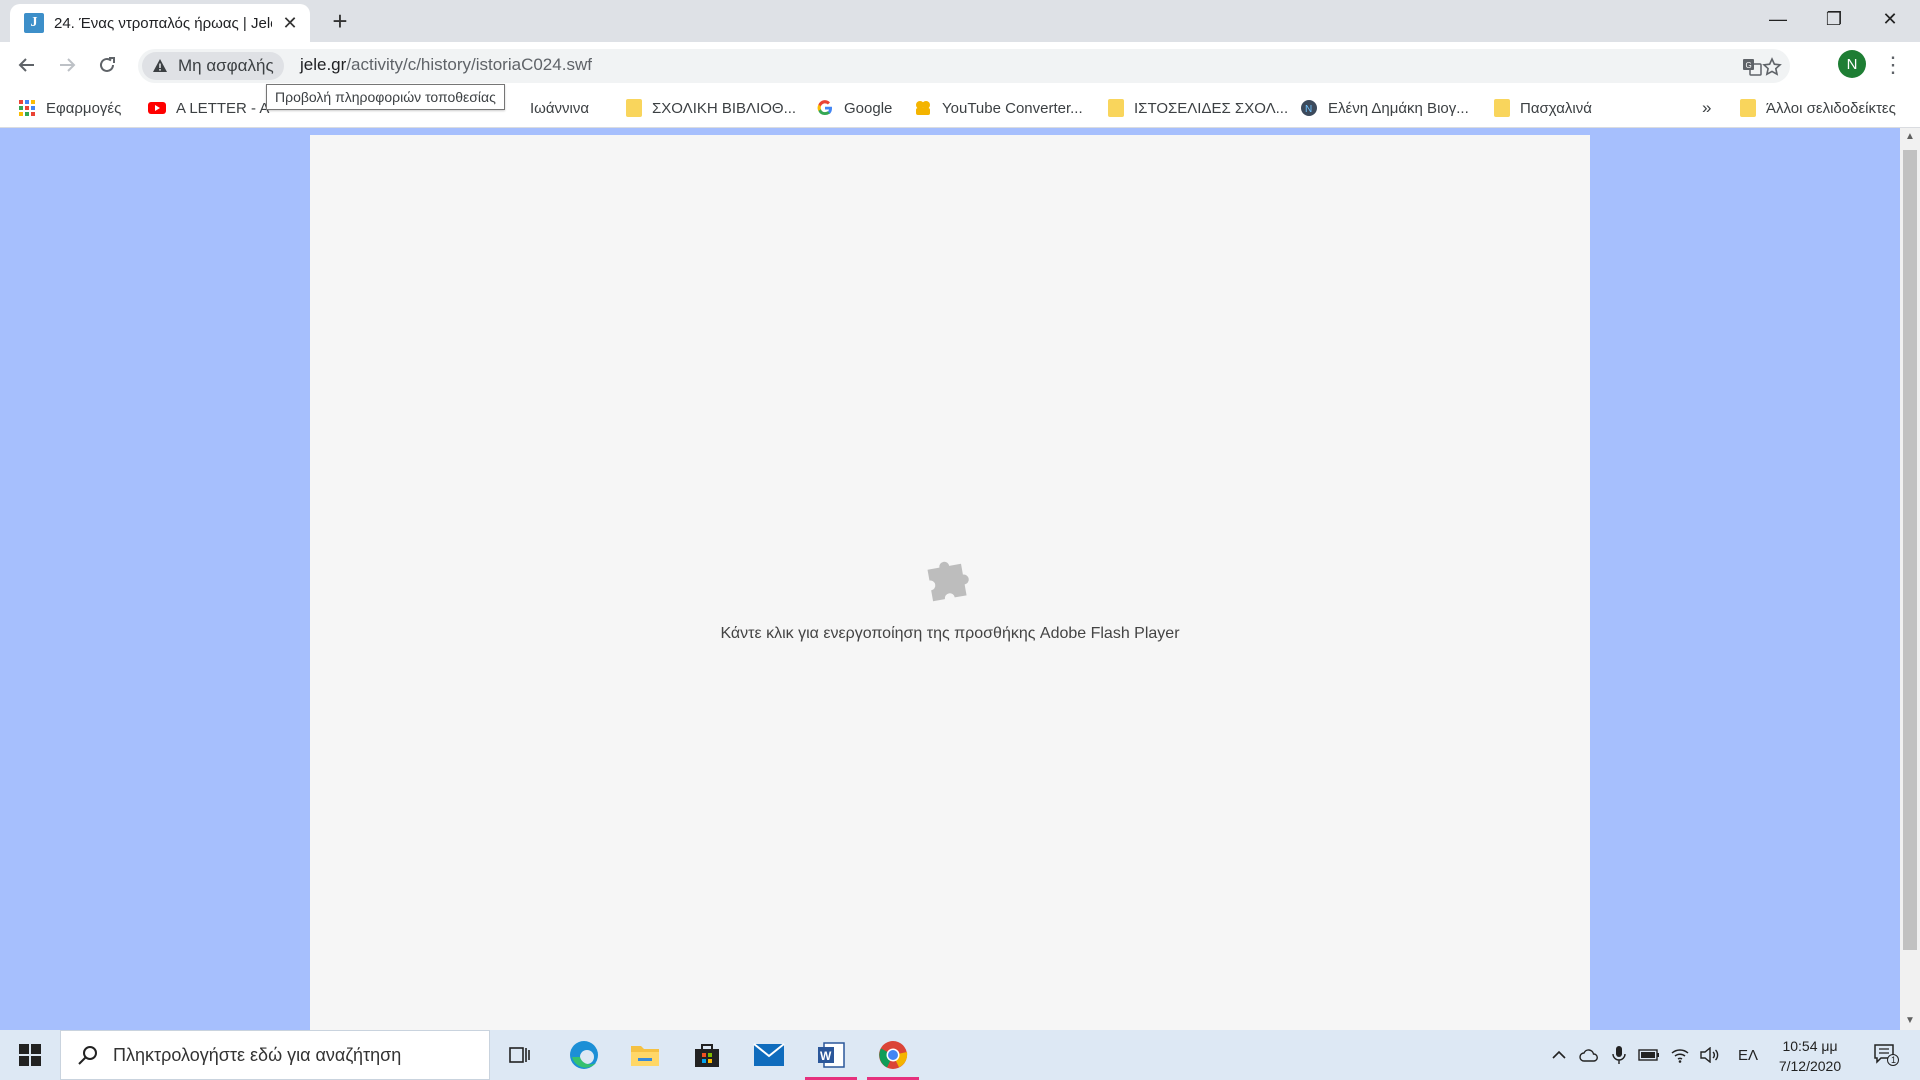 Image resolution: width=1920 pixels, height=1080 pixels. What do you see at coordinates (1886, 1055) in the screenshot?
I see `action-center-button: 1` at bounding box center [1886, 1055].